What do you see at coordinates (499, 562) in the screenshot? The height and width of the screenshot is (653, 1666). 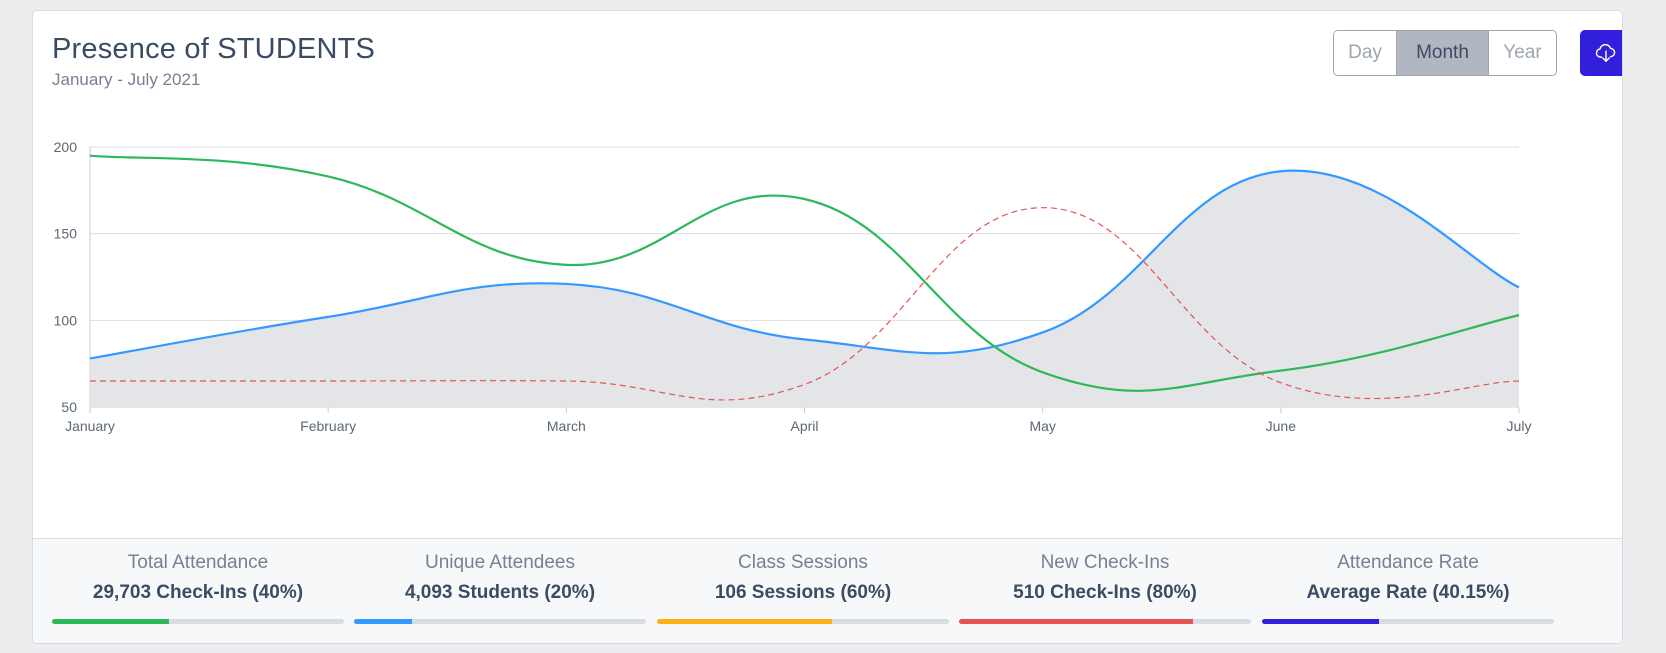 I see `stat-label: Unique Attendees` at bounding box center [499, 562].